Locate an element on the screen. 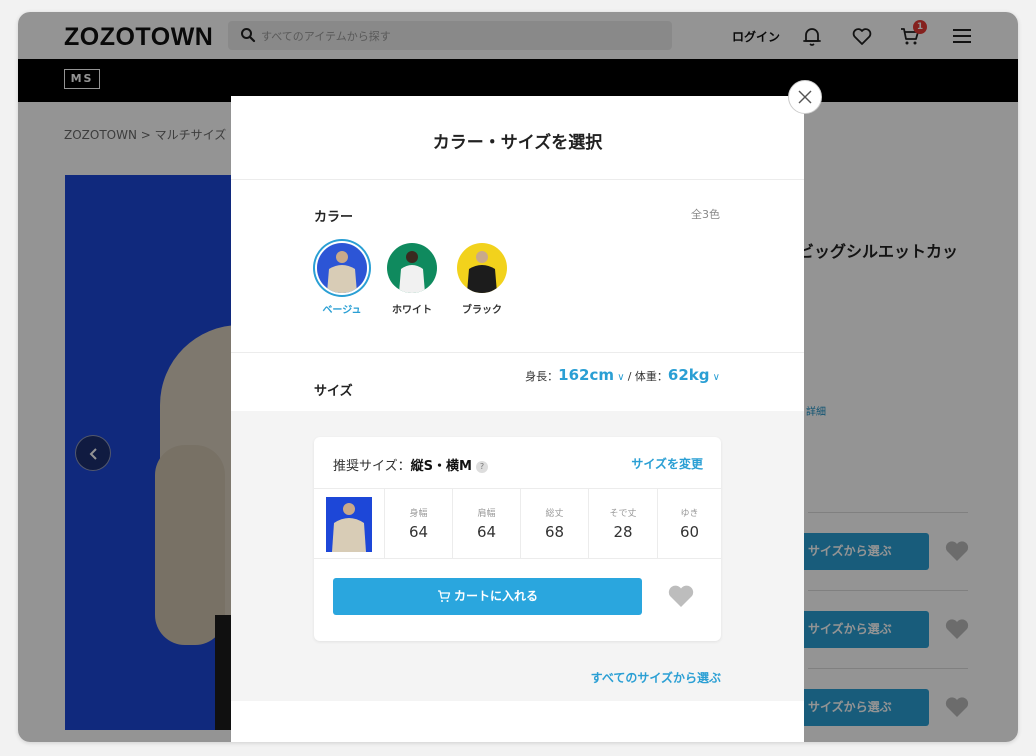 The image size is (1036, 756). color-count: 全3色 is located at coordinates (705, 214).